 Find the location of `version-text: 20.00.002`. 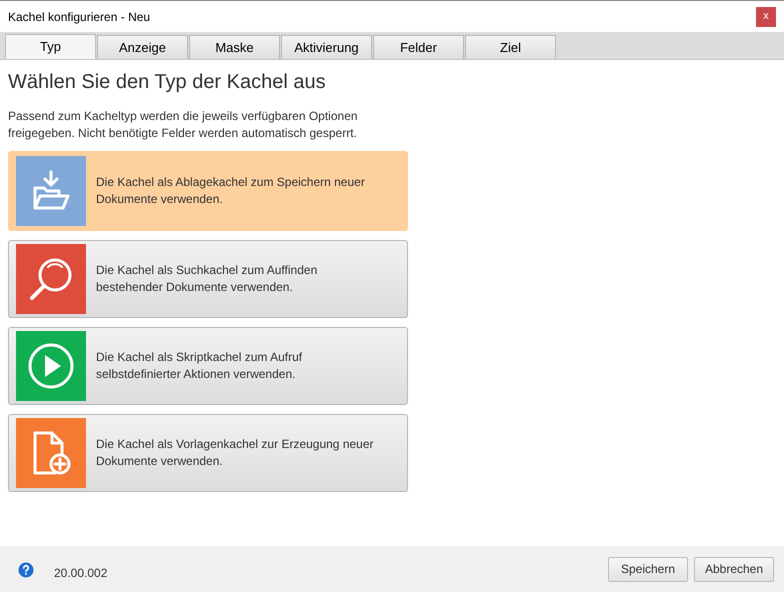

version-text: 20.00.002 is located at coordinates (81, 573).